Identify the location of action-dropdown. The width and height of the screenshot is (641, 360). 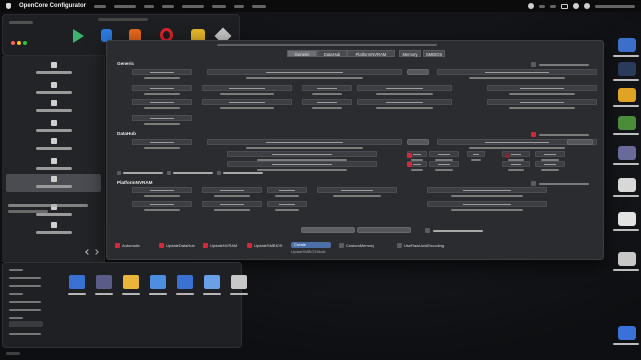
(384, 230).